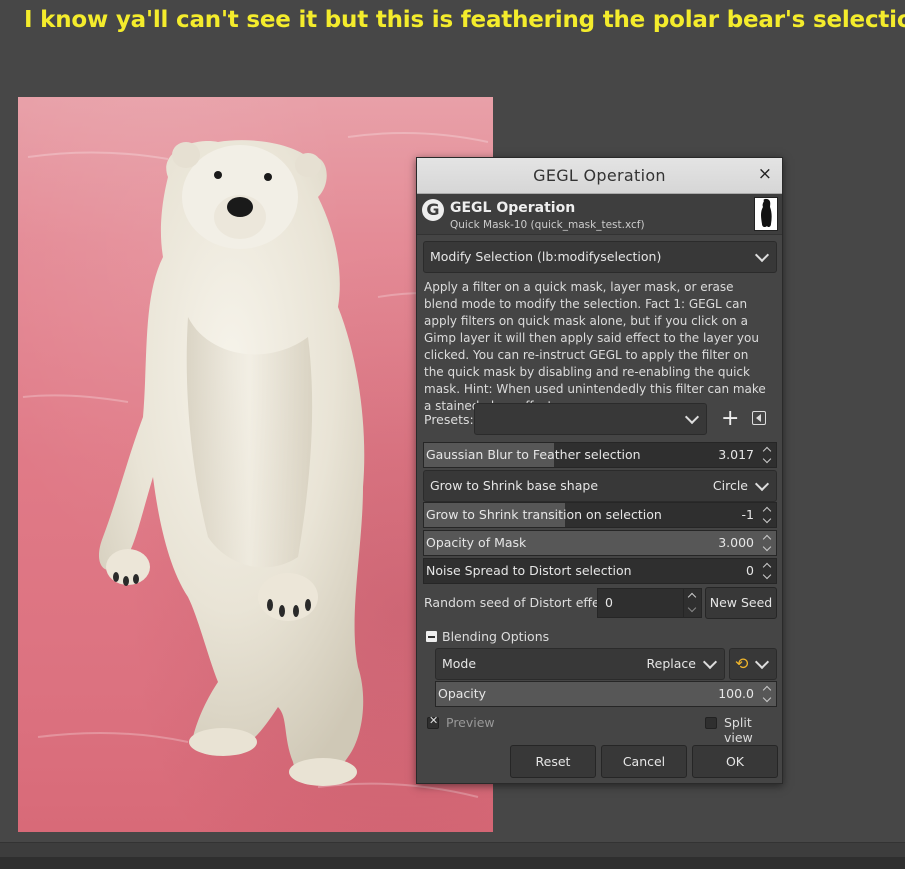 This screenshot has height=869, width=905. What do you see at coordinates (747, 514) in the screenshot?
I see `grow-shrink-value: -1` at bounding box center [747, 514].